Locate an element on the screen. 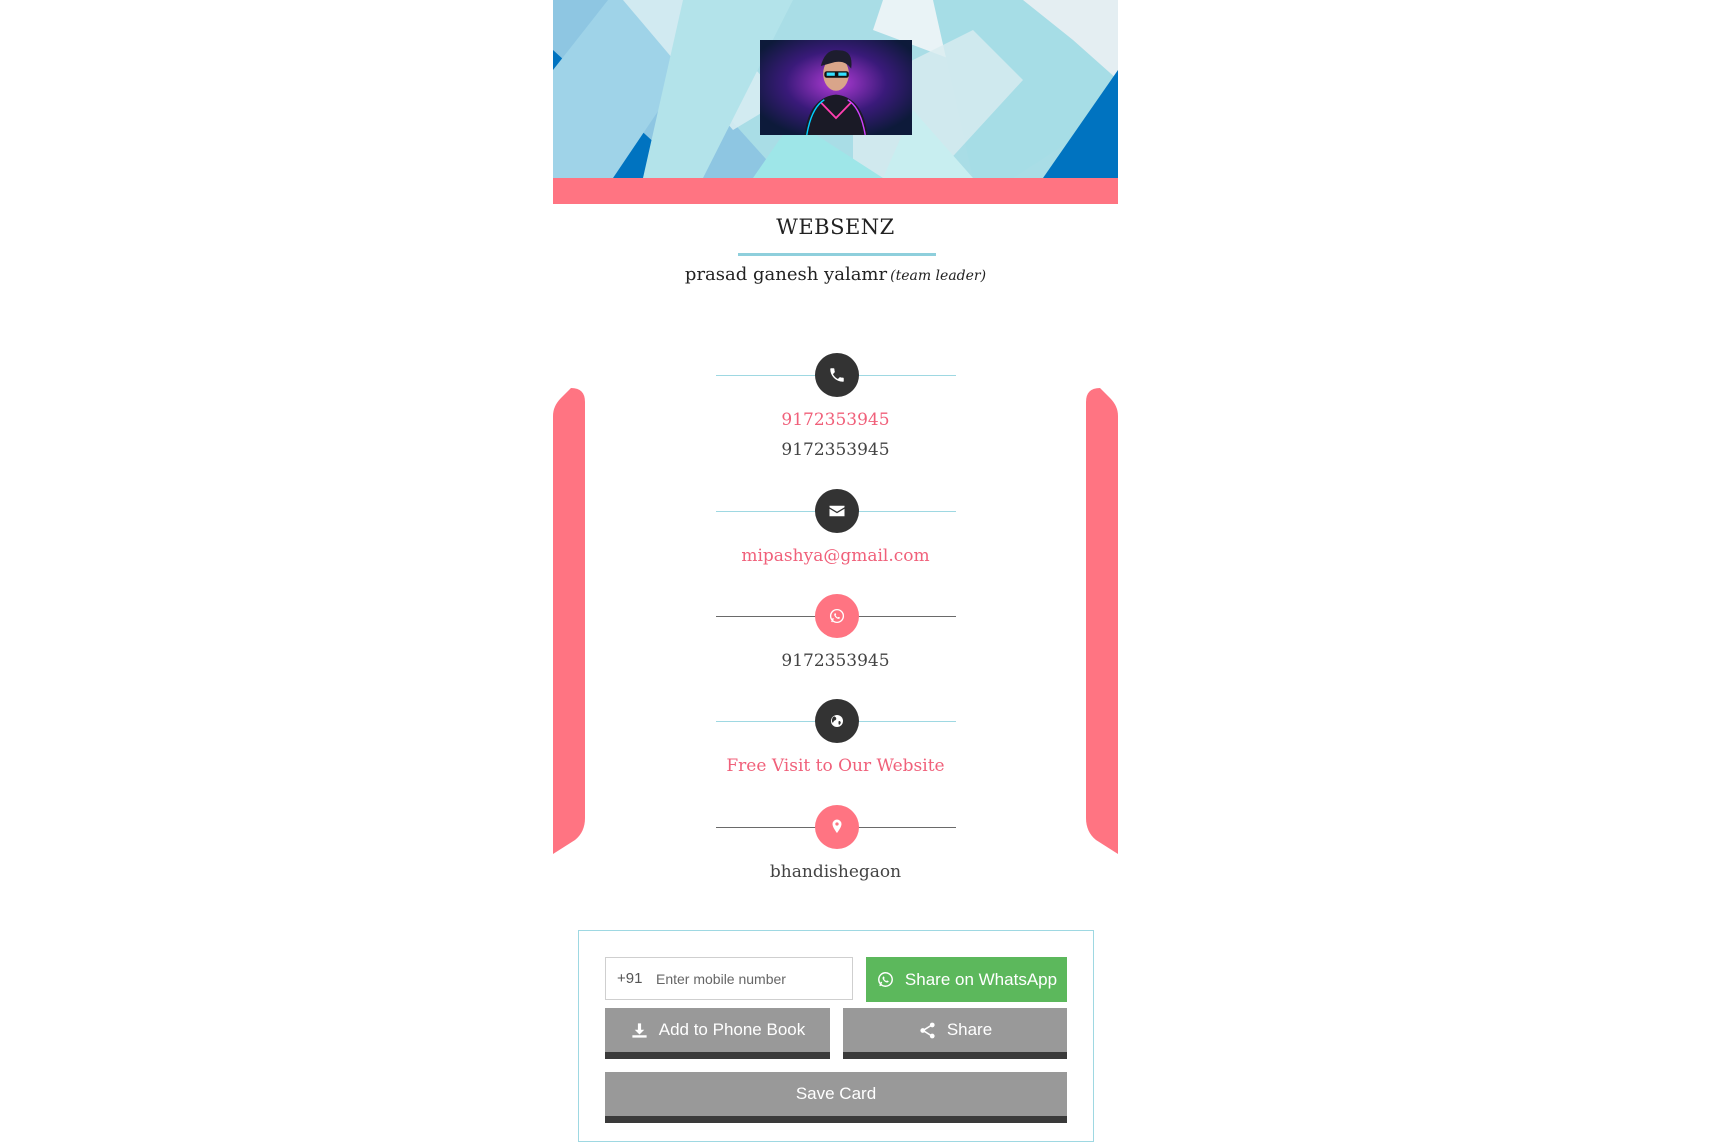 The height and width of the screenshot is (1142, 1735). globe-icon is located at coordinates (837, 721).